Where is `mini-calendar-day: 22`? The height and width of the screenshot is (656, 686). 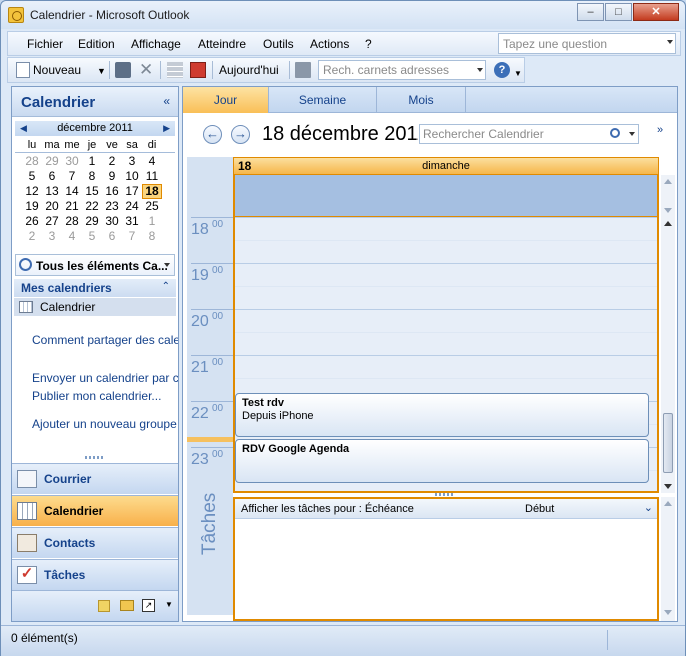
mini-calendar-day: 22 is located at coordinates (92, 206).